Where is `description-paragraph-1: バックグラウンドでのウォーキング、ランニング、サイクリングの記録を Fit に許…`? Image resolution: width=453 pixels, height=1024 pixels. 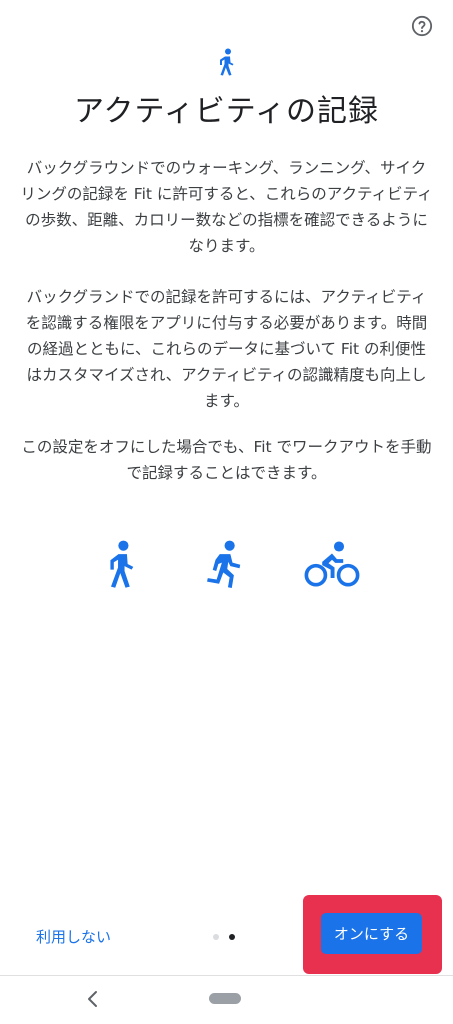
description-paragraph-1: バックグラウンドでのウォーキング、ランニング、サイクリングの記録を Fit に許… is located at coordinates (226, 207).